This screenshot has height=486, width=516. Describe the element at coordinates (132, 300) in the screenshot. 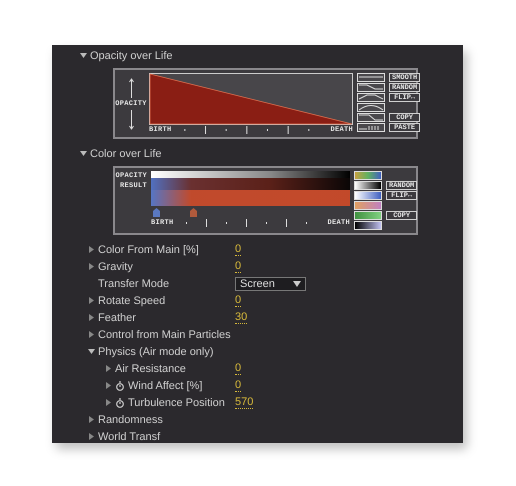

I see `property-label: Rotate Speed` at that location.